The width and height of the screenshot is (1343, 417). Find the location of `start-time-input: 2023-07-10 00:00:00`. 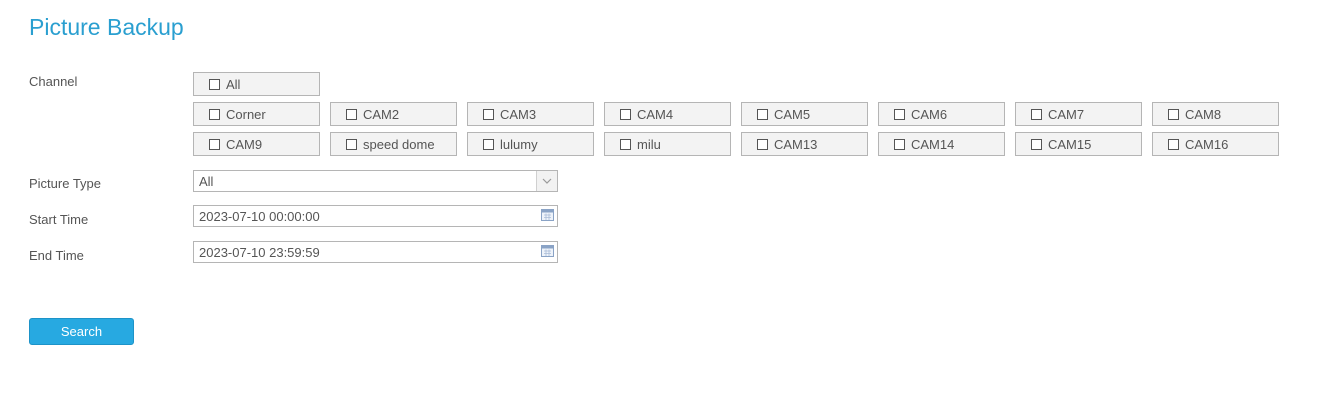

start-time-input: 2023-07-10 00:00:00 is located at coordinates (375, 216).